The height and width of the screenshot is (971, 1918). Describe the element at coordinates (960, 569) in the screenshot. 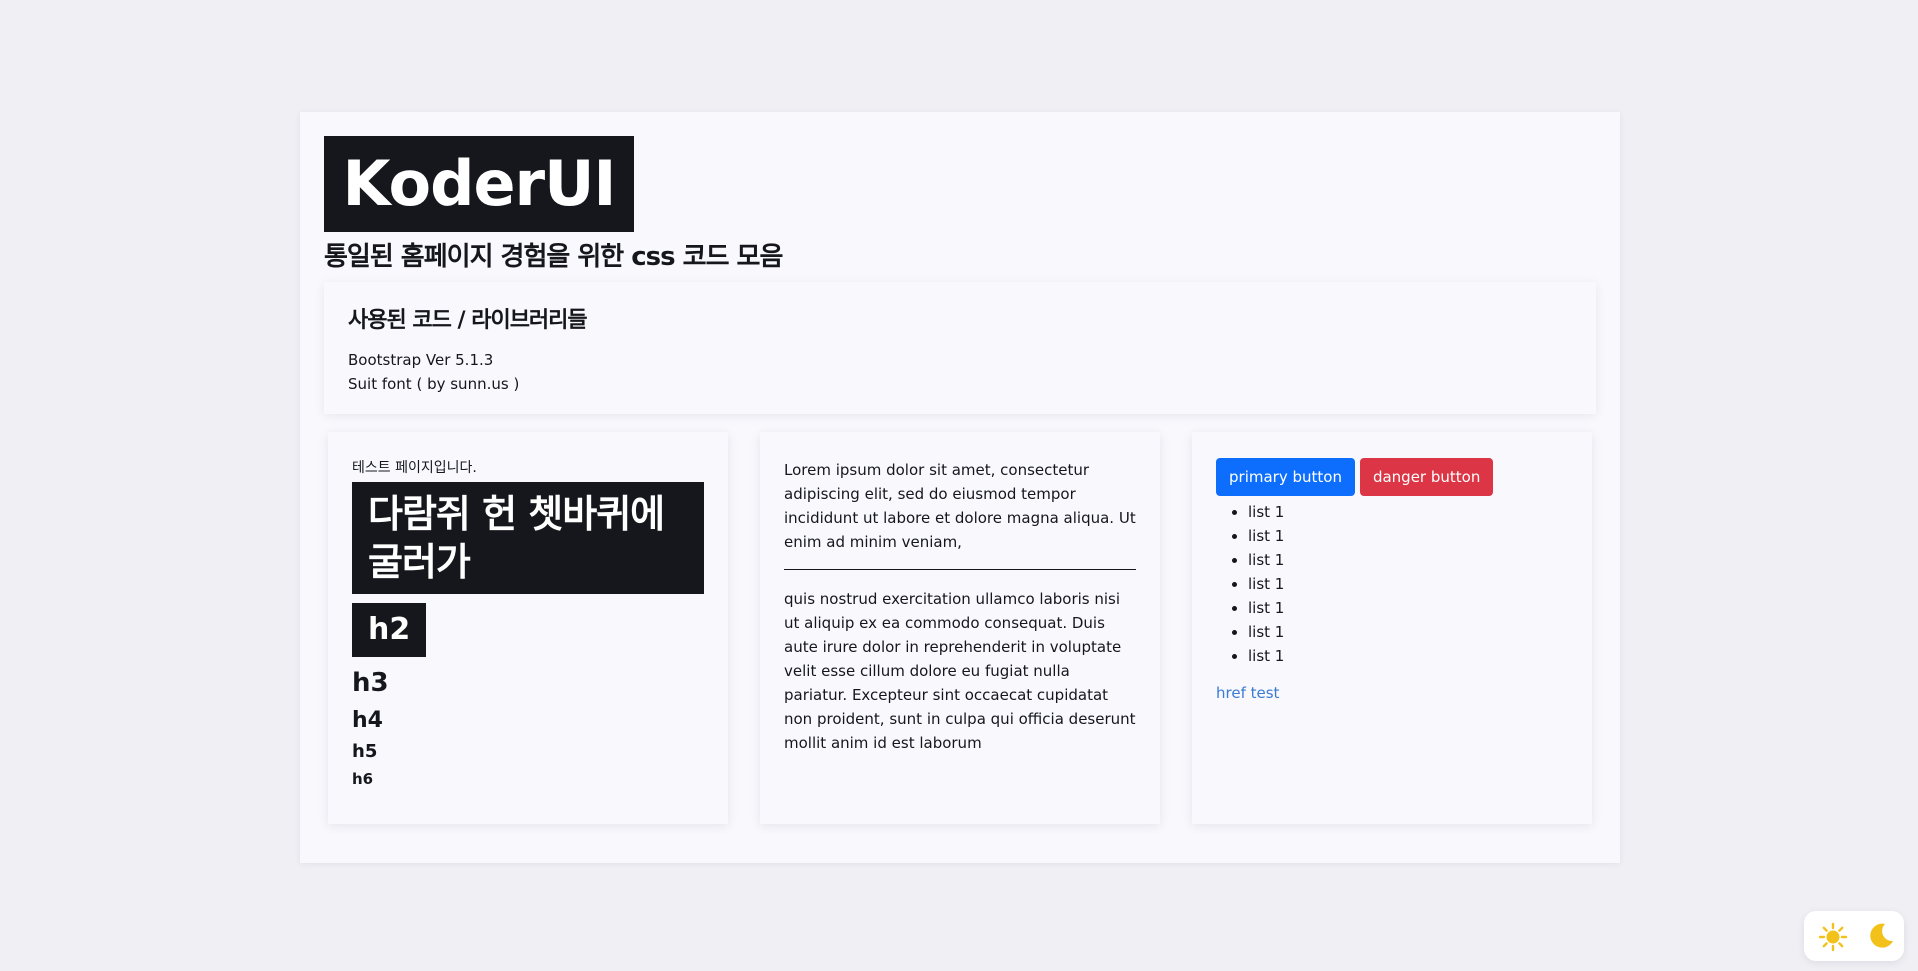

I see `divider` at that location.